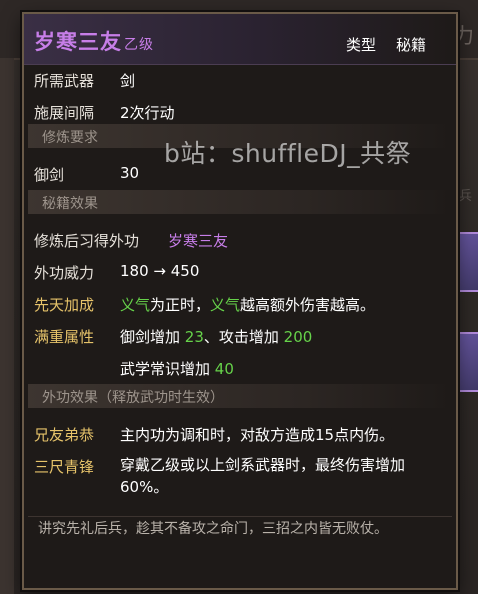 The image size is (478, 594). What do you see at coordinates (87, 241) in the screenshot?
I see `learned-skill-label: 修炼后习得外功` at bounding box center [87, 241].